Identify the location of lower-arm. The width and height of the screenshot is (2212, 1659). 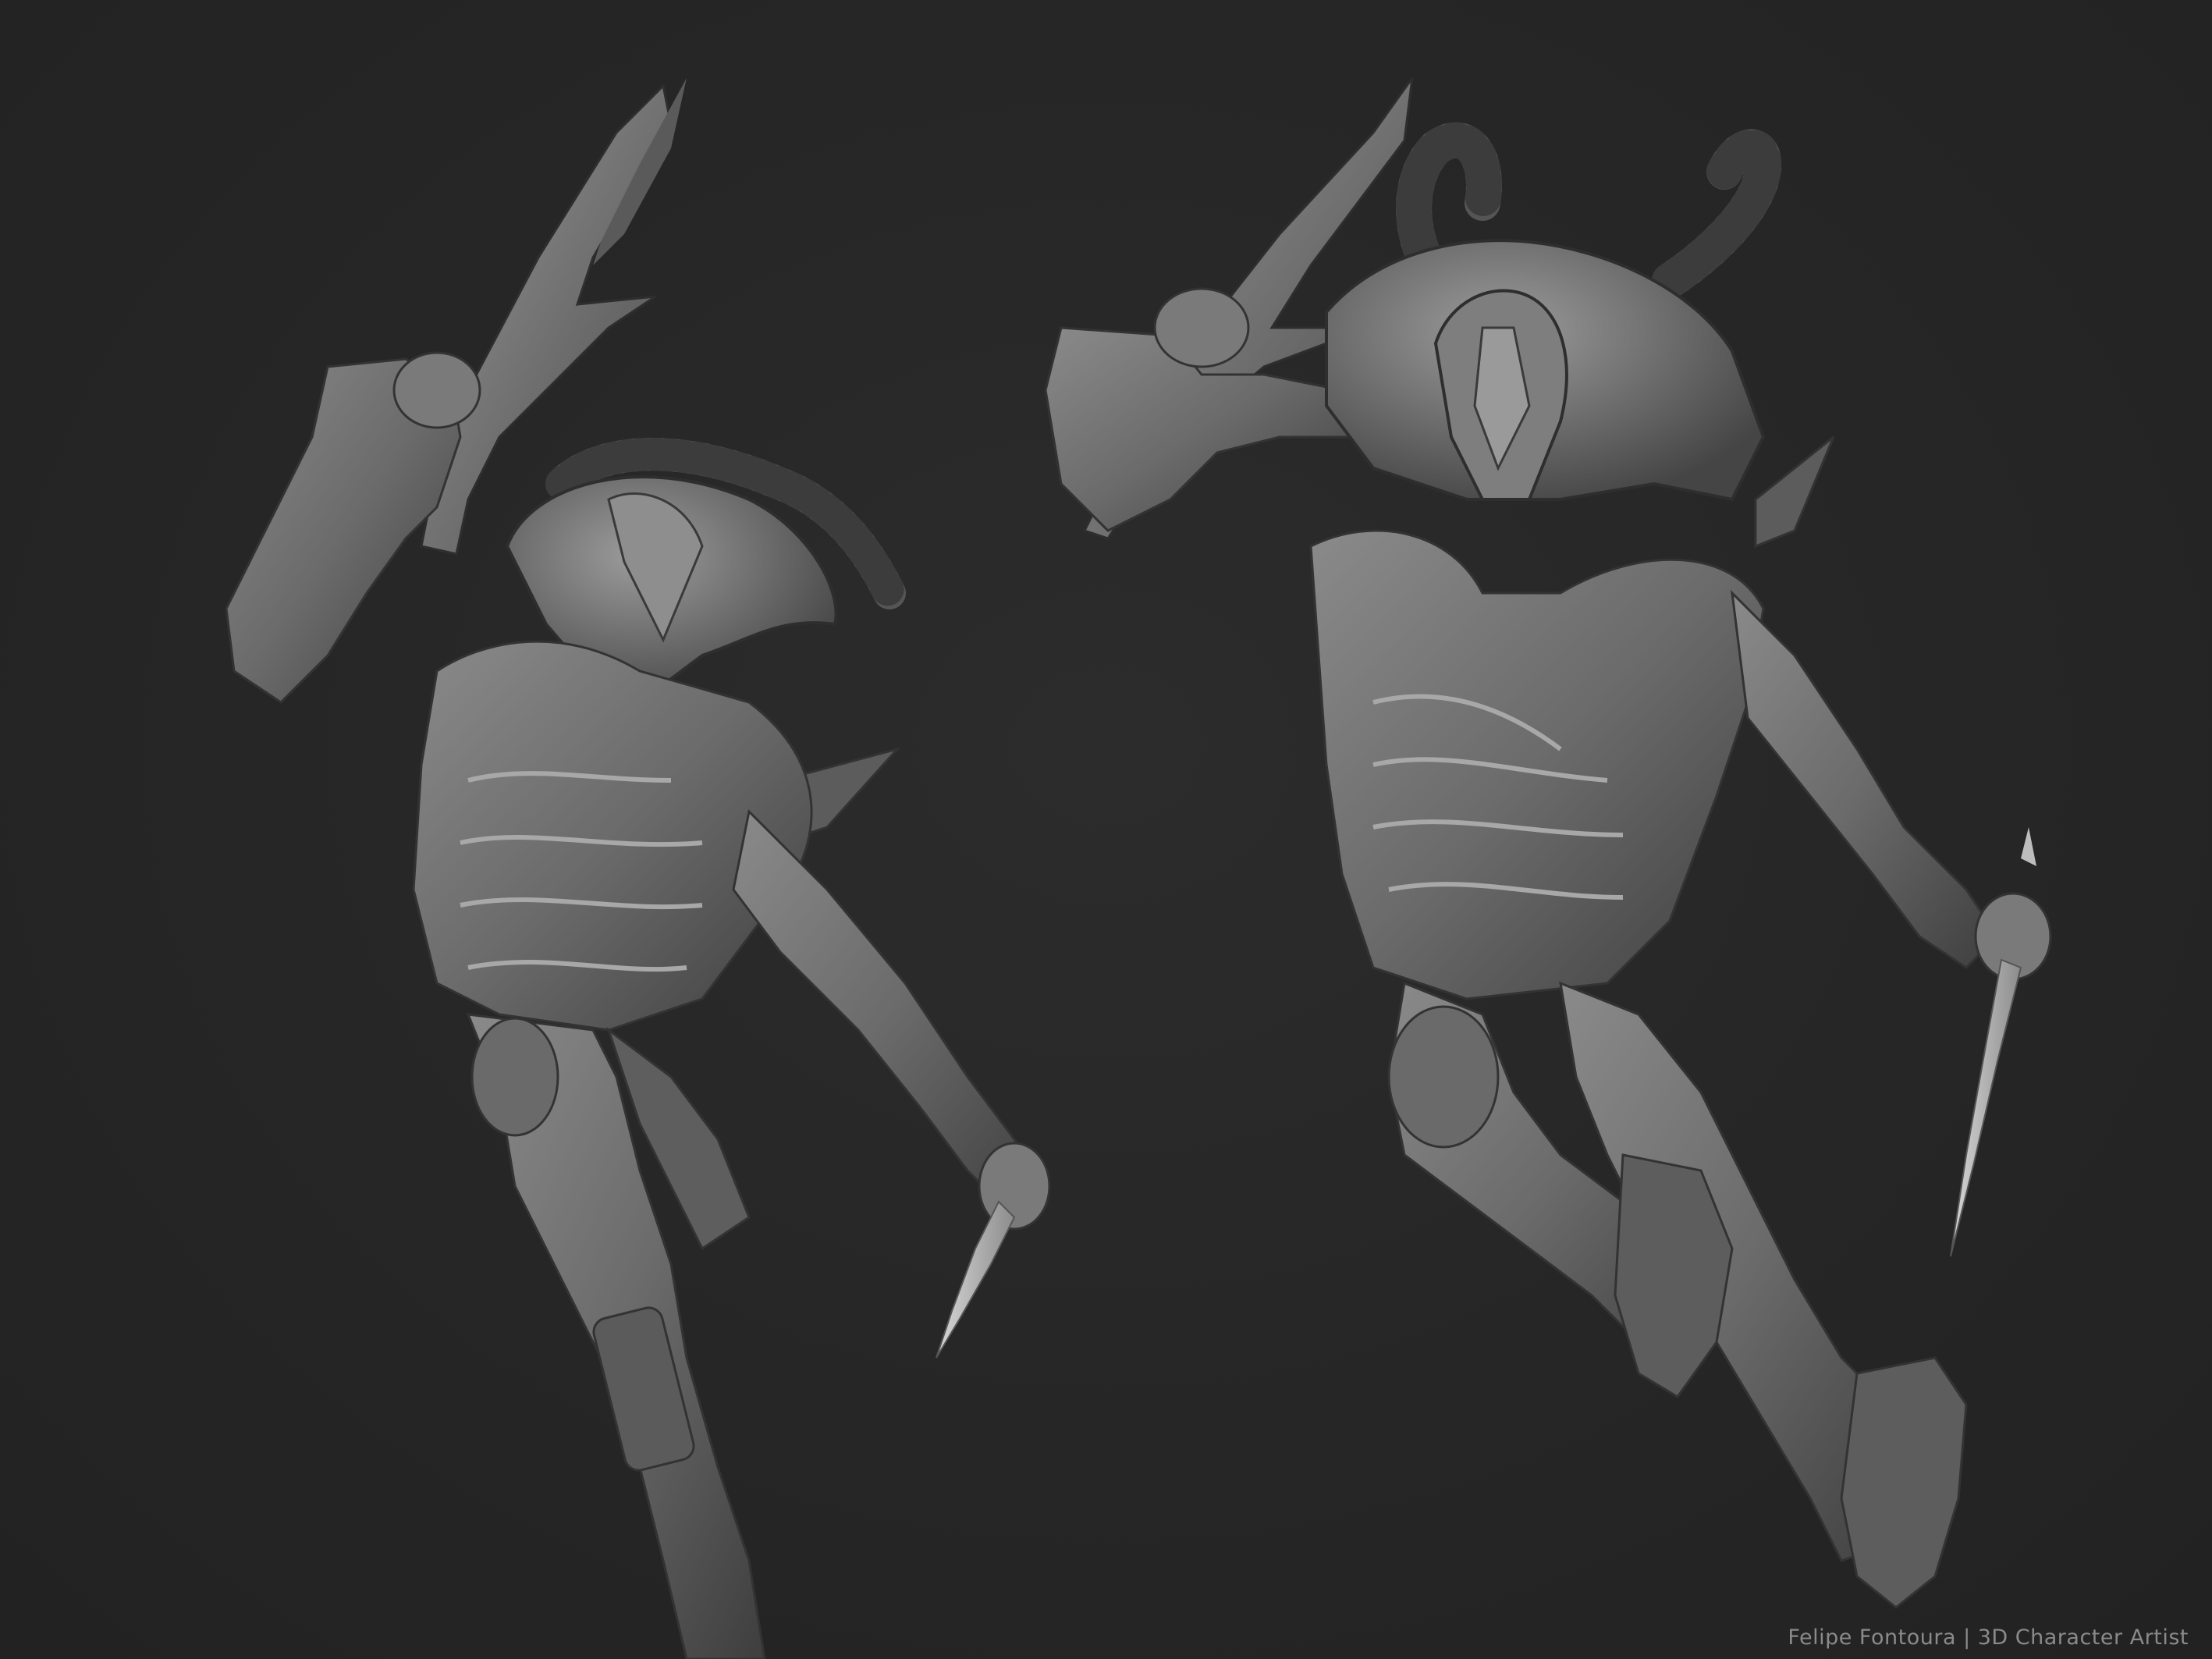
(1864, 779).